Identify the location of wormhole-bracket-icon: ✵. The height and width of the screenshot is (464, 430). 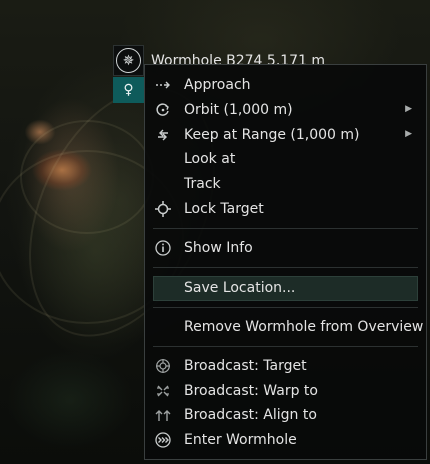
(128, 60).